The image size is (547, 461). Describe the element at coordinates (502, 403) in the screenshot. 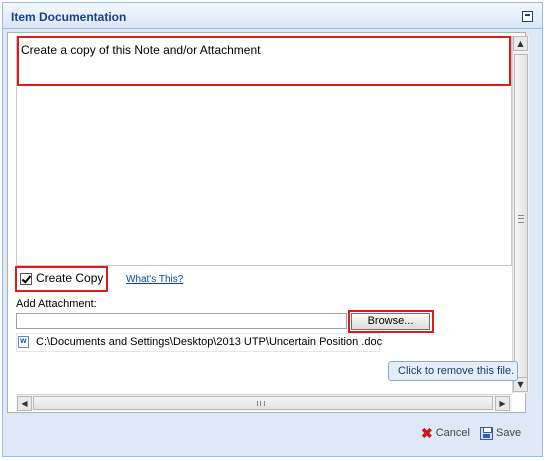

I see `scroll-right-icon: ▶` at that location.